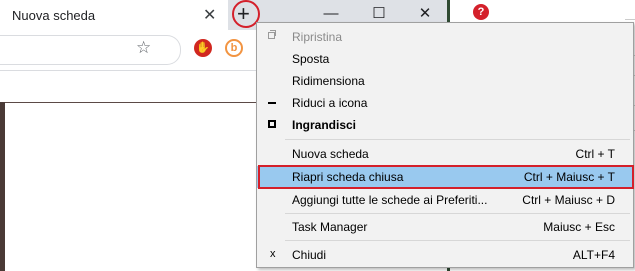  Describe the element at coordinates (445, 227) in the screenshot. I see `menu-item-task-manager: Task Manager Maiusc + Esc` at that location.